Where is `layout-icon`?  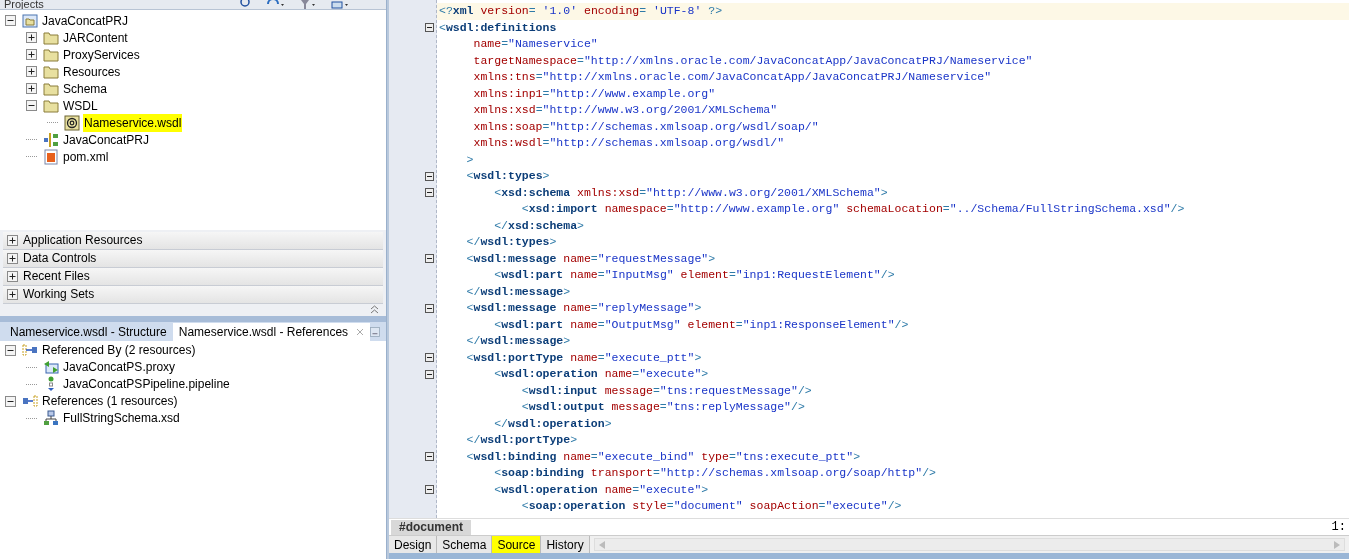 layout-icon is located at coordinates (340, 4).